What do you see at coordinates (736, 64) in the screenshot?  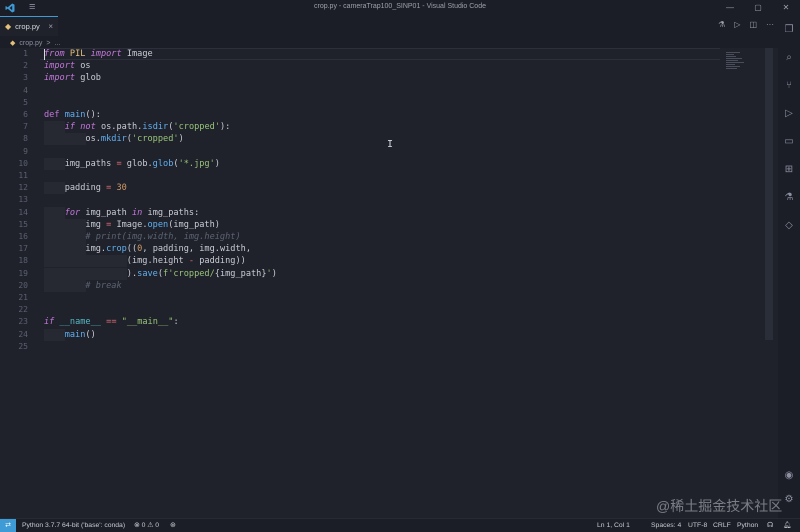 I see `minimap` at bounding box center [736, 64].